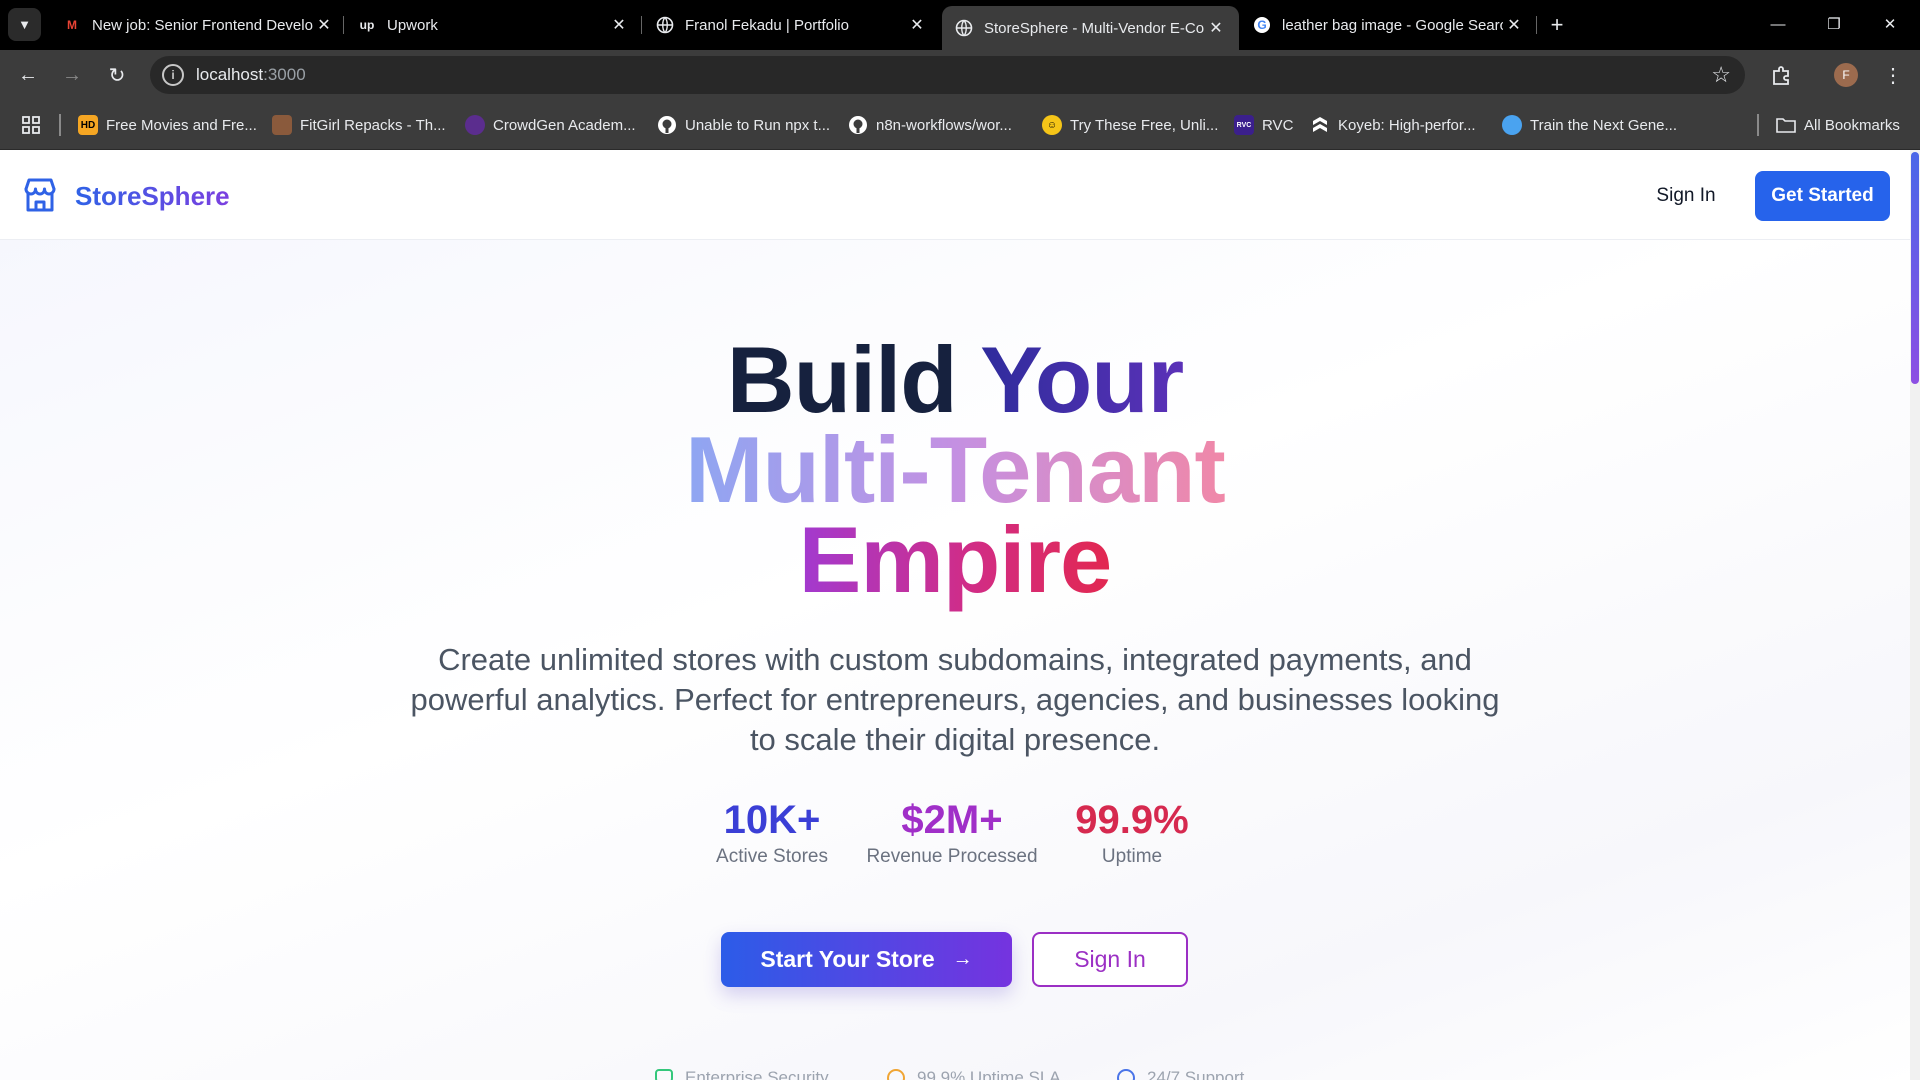 The width and height of the screenshot is (1920, 1080). What do you see at coordinates (866, 959) in the screenshot?
I see `start-your-store-button: Start Your Store →` at bounding box center [866, 959].